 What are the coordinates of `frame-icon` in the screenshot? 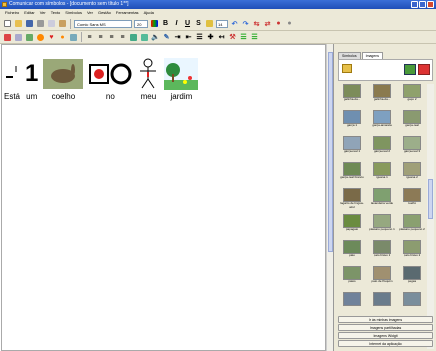 It's located at (18, 37).